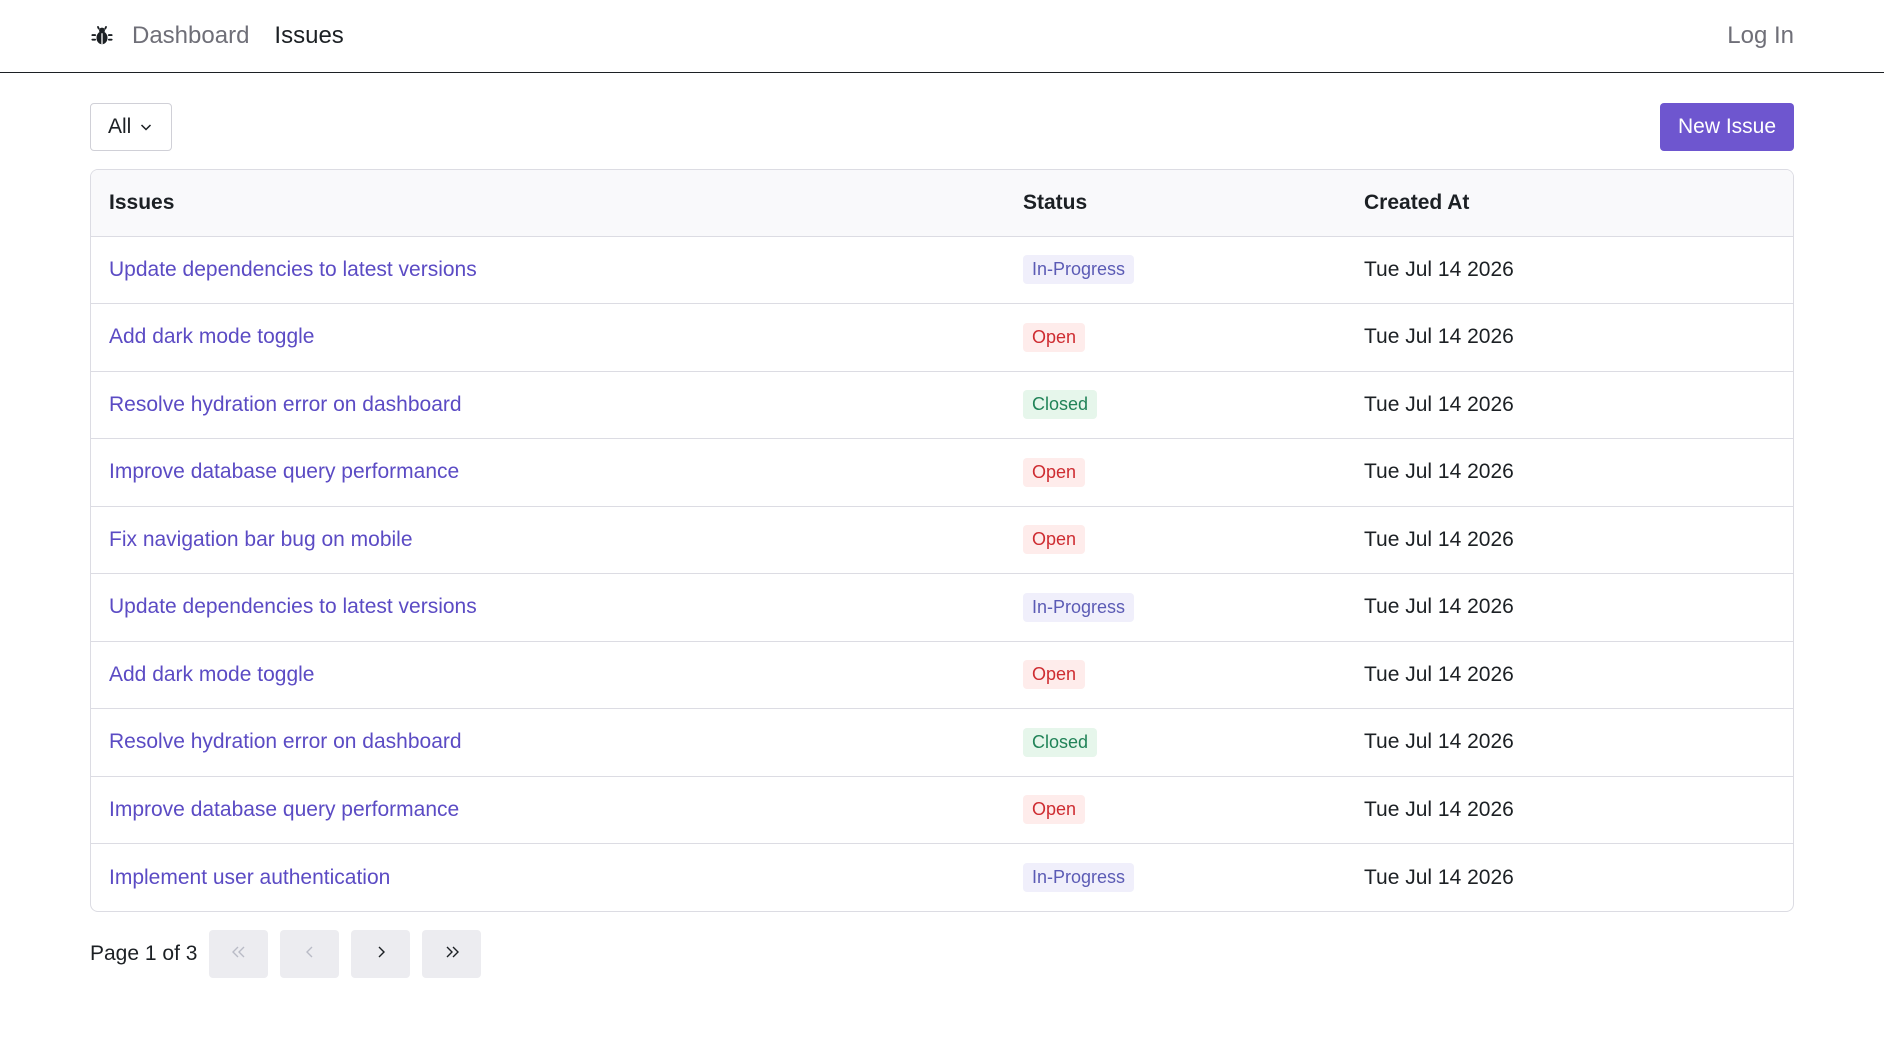 The image size is (1884, 1044). I want to click on first-page-button, so click(239, 954).